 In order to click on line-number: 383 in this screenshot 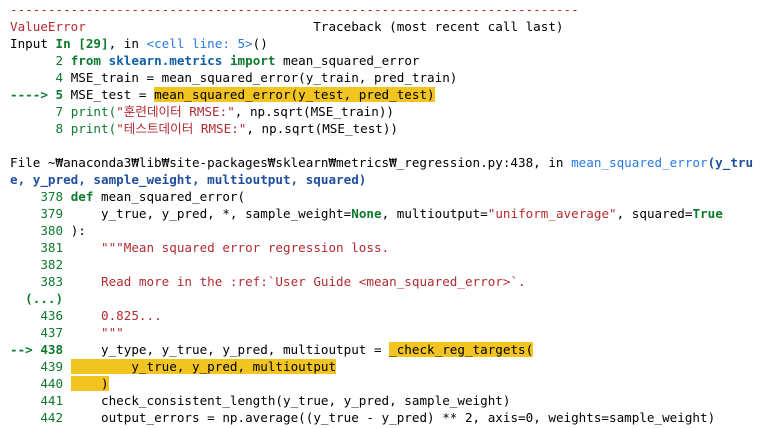, I will do `click(52, 281)`.